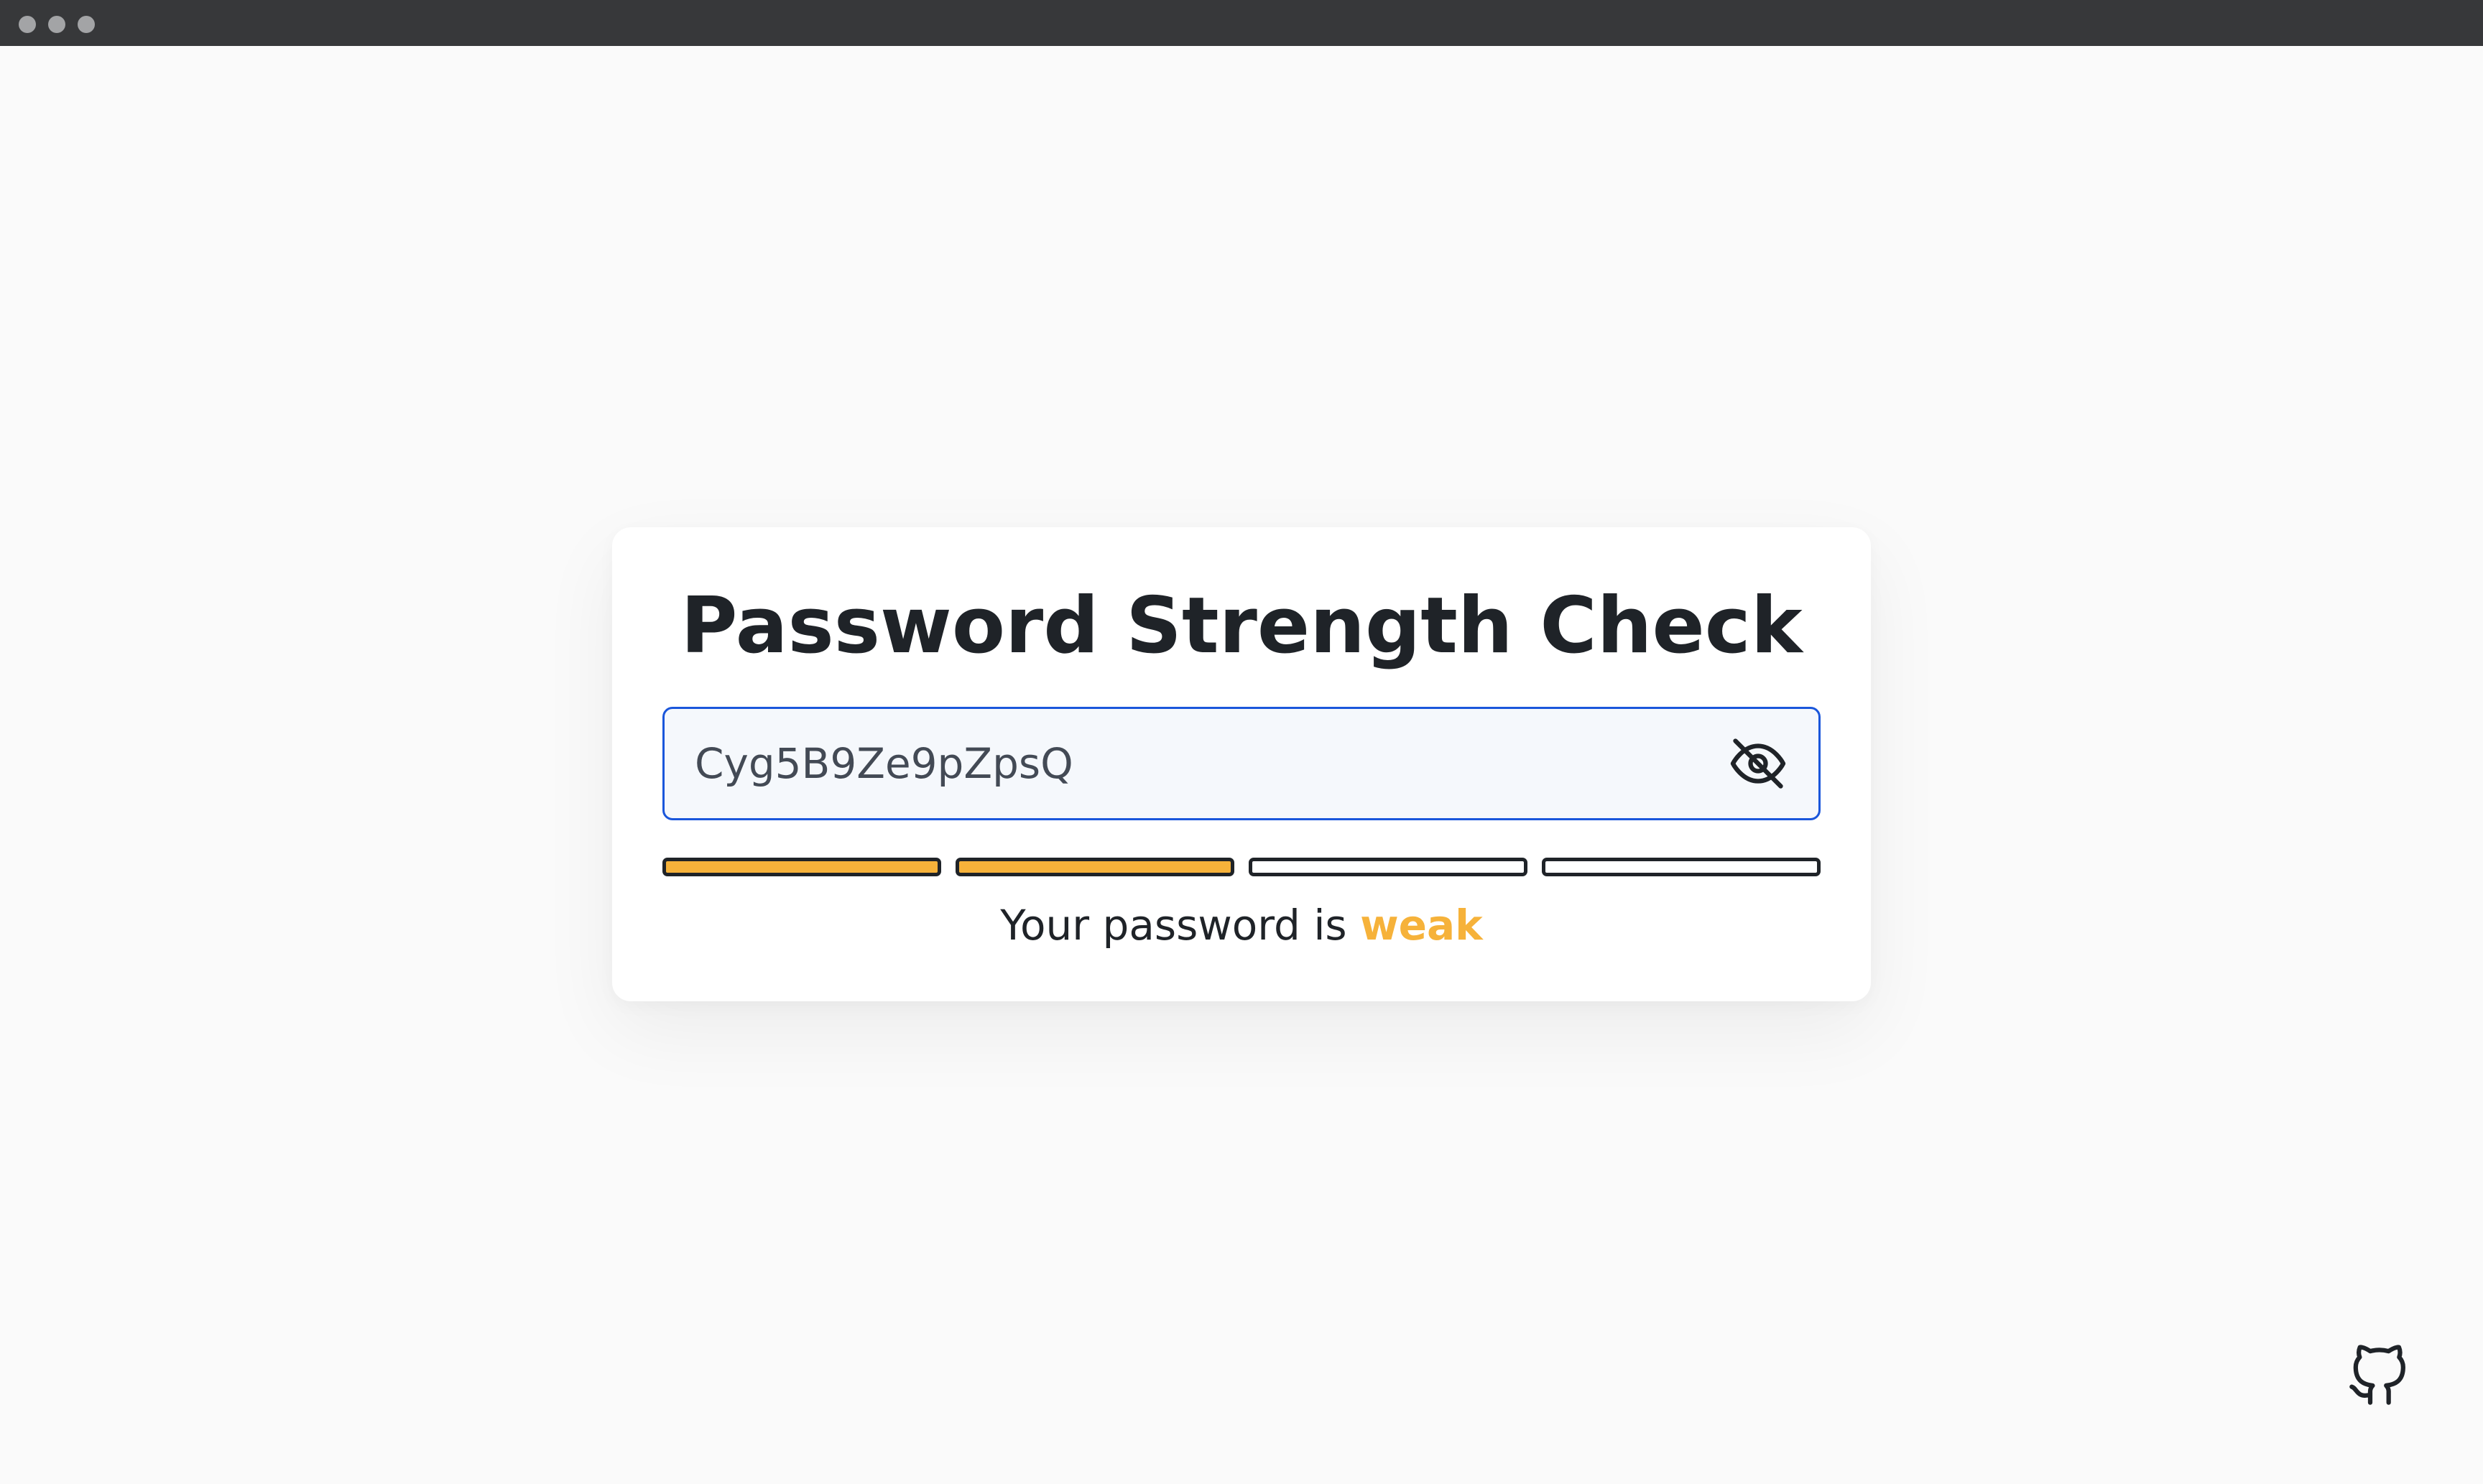 This screenshot has width=2483, height=1484. Describe the element at coordinates (1421, 925) in the screenshot. I see `strength-word: weak` at that location.